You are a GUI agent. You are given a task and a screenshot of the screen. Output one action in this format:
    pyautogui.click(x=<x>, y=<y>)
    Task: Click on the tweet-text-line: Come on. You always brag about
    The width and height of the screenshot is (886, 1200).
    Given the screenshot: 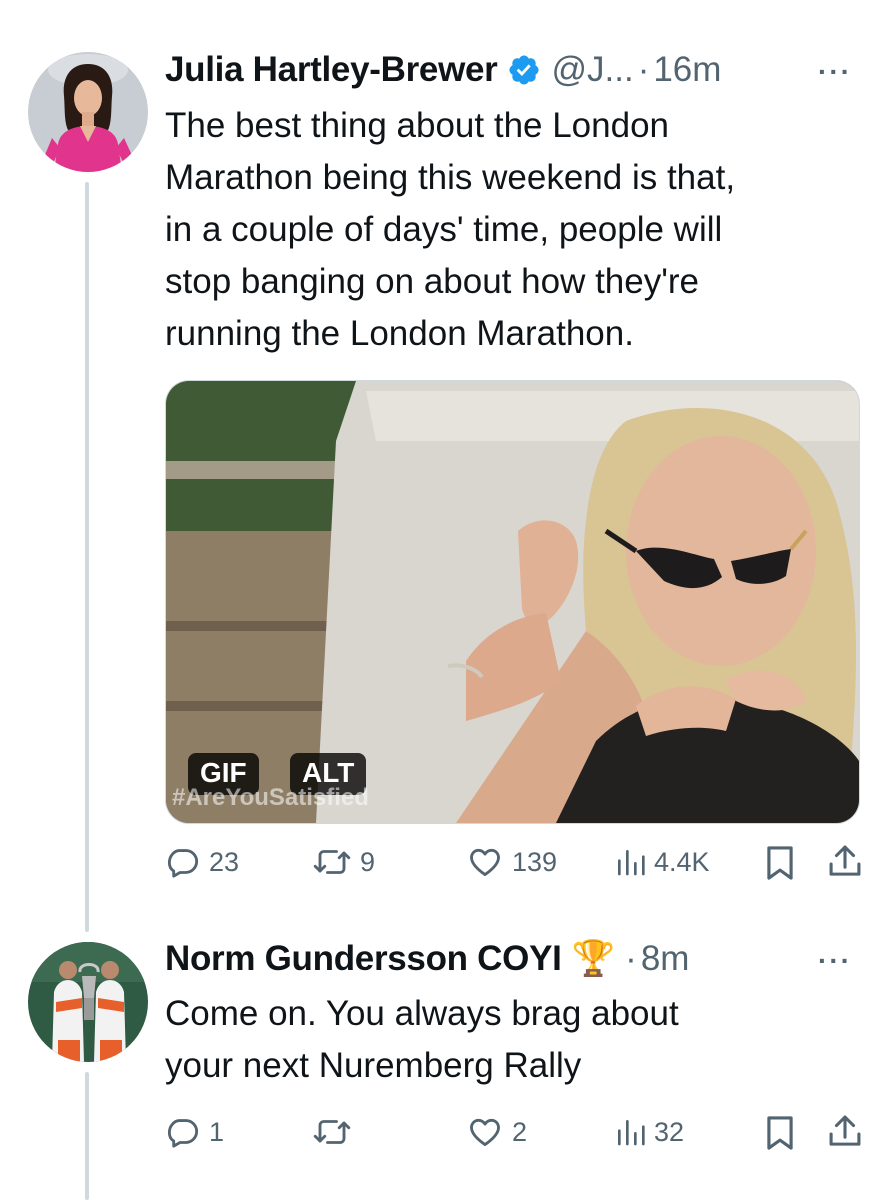 What is the action you would take?
    pyautogui.click(x=422, y=1013)
    